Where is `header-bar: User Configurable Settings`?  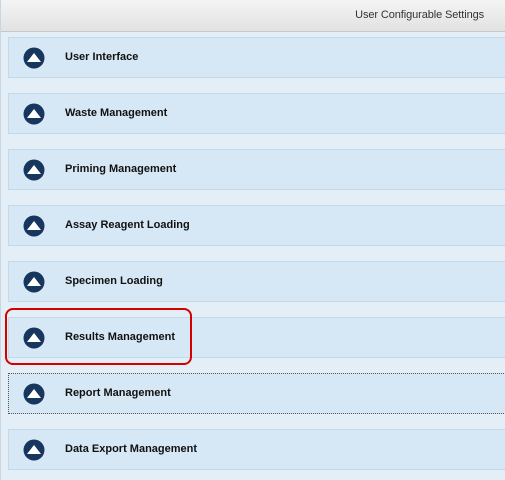 header-bar: User Configurable Settings is located at coordinates (253, 16).